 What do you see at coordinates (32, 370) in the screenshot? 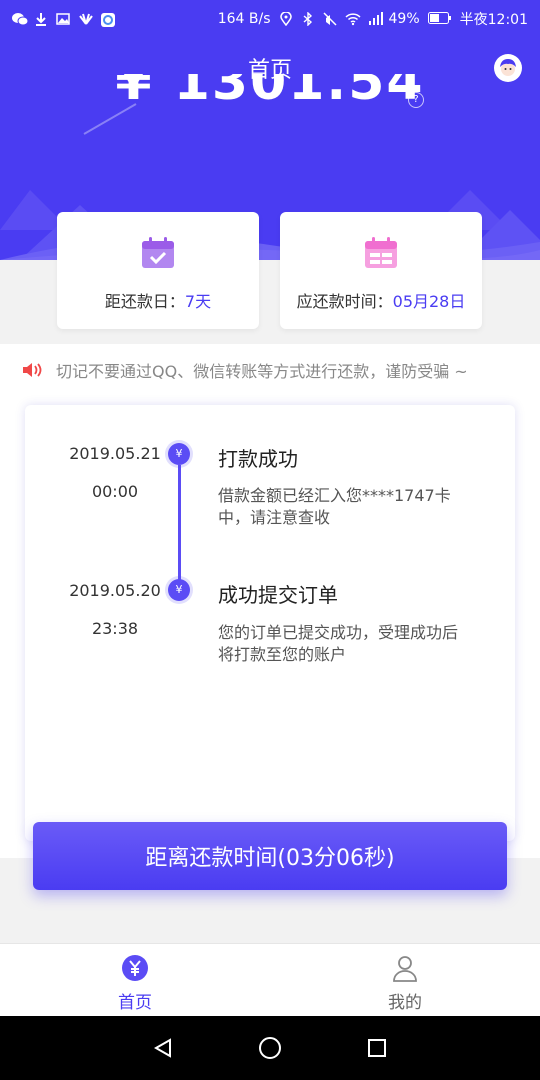
I see `speaker-icon` at bounding box center [32, 370].